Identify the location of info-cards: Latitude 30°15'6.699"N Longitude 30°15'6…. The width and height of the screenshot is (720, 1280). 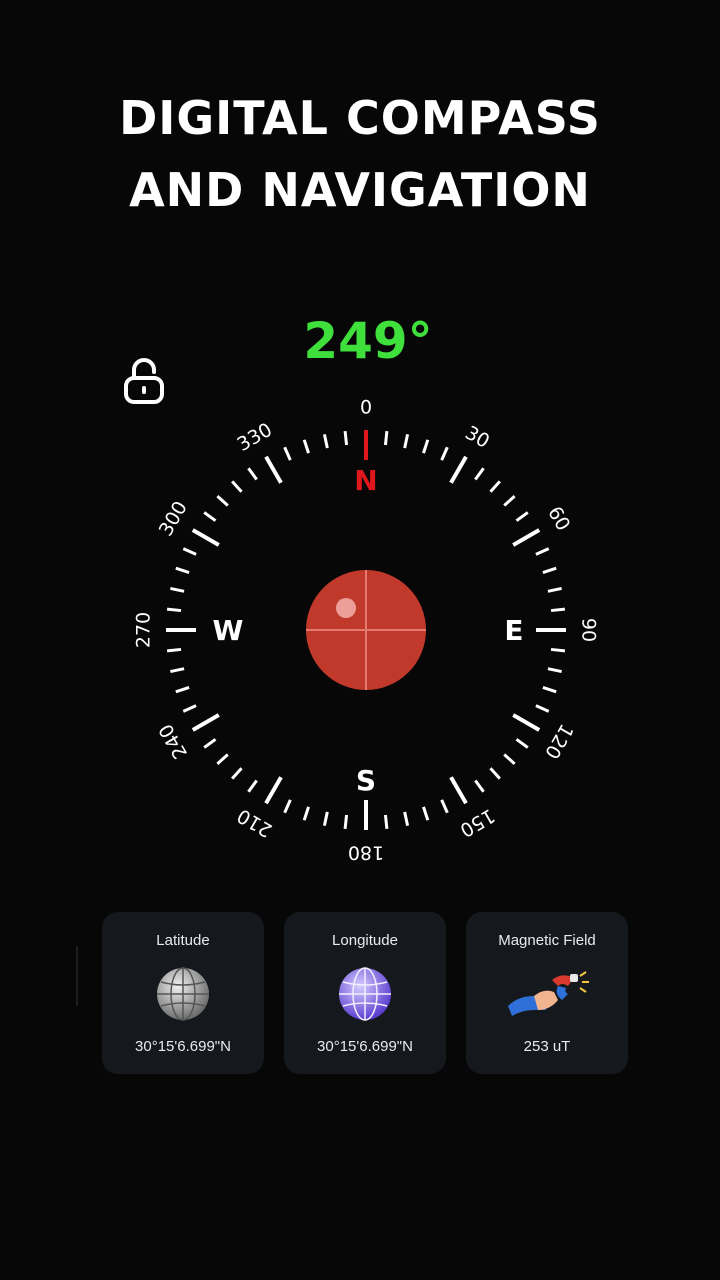
(365, 993).